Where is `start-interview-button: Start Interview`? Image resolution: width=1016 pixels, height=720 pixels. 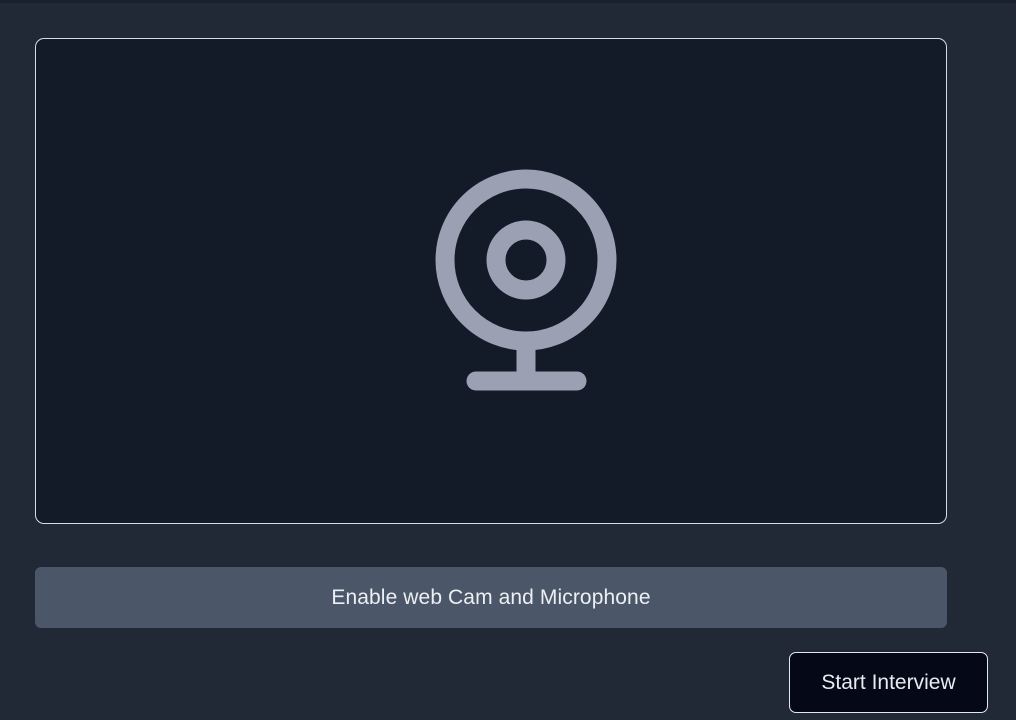 start-interview-button: Start Interview is located at coordinates (888, 682).